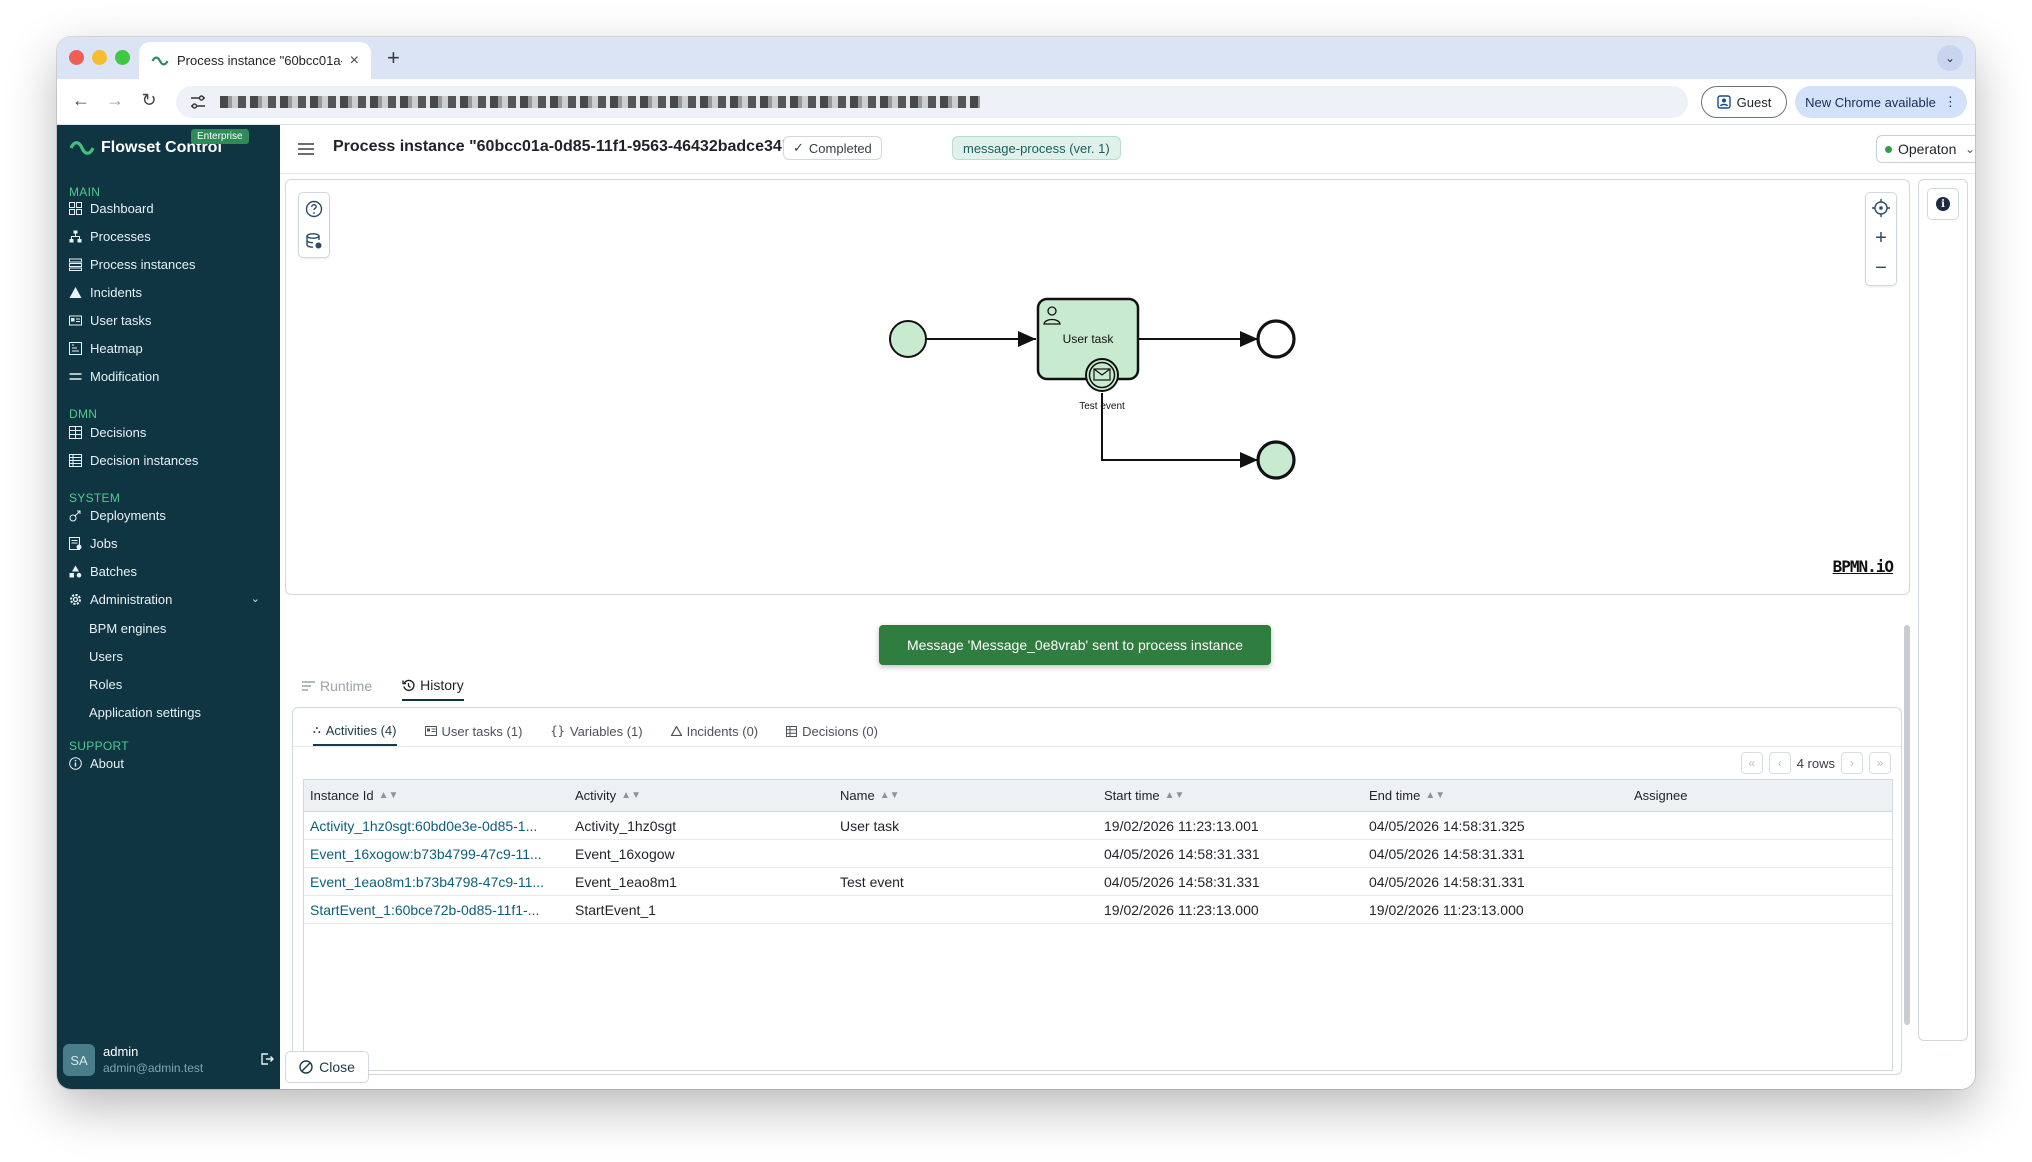 The image size is (2032, 1162). Describe the element at coordinates (932, 102) in the screenshot. I see `address-bar` at that location.